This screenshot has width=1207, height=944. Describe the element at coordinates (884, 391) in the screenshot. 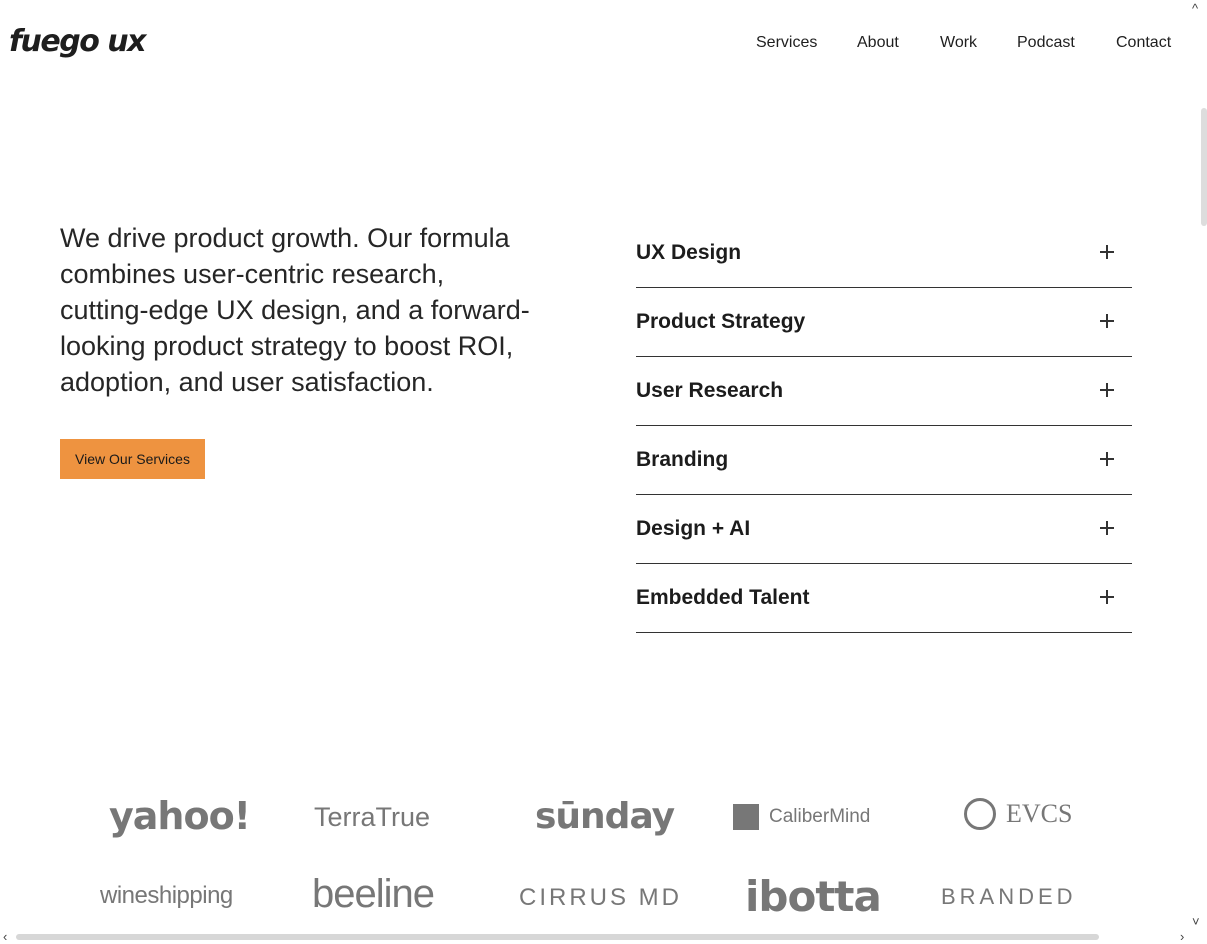

I see `accordion-item-user-research: User Research` at that location.